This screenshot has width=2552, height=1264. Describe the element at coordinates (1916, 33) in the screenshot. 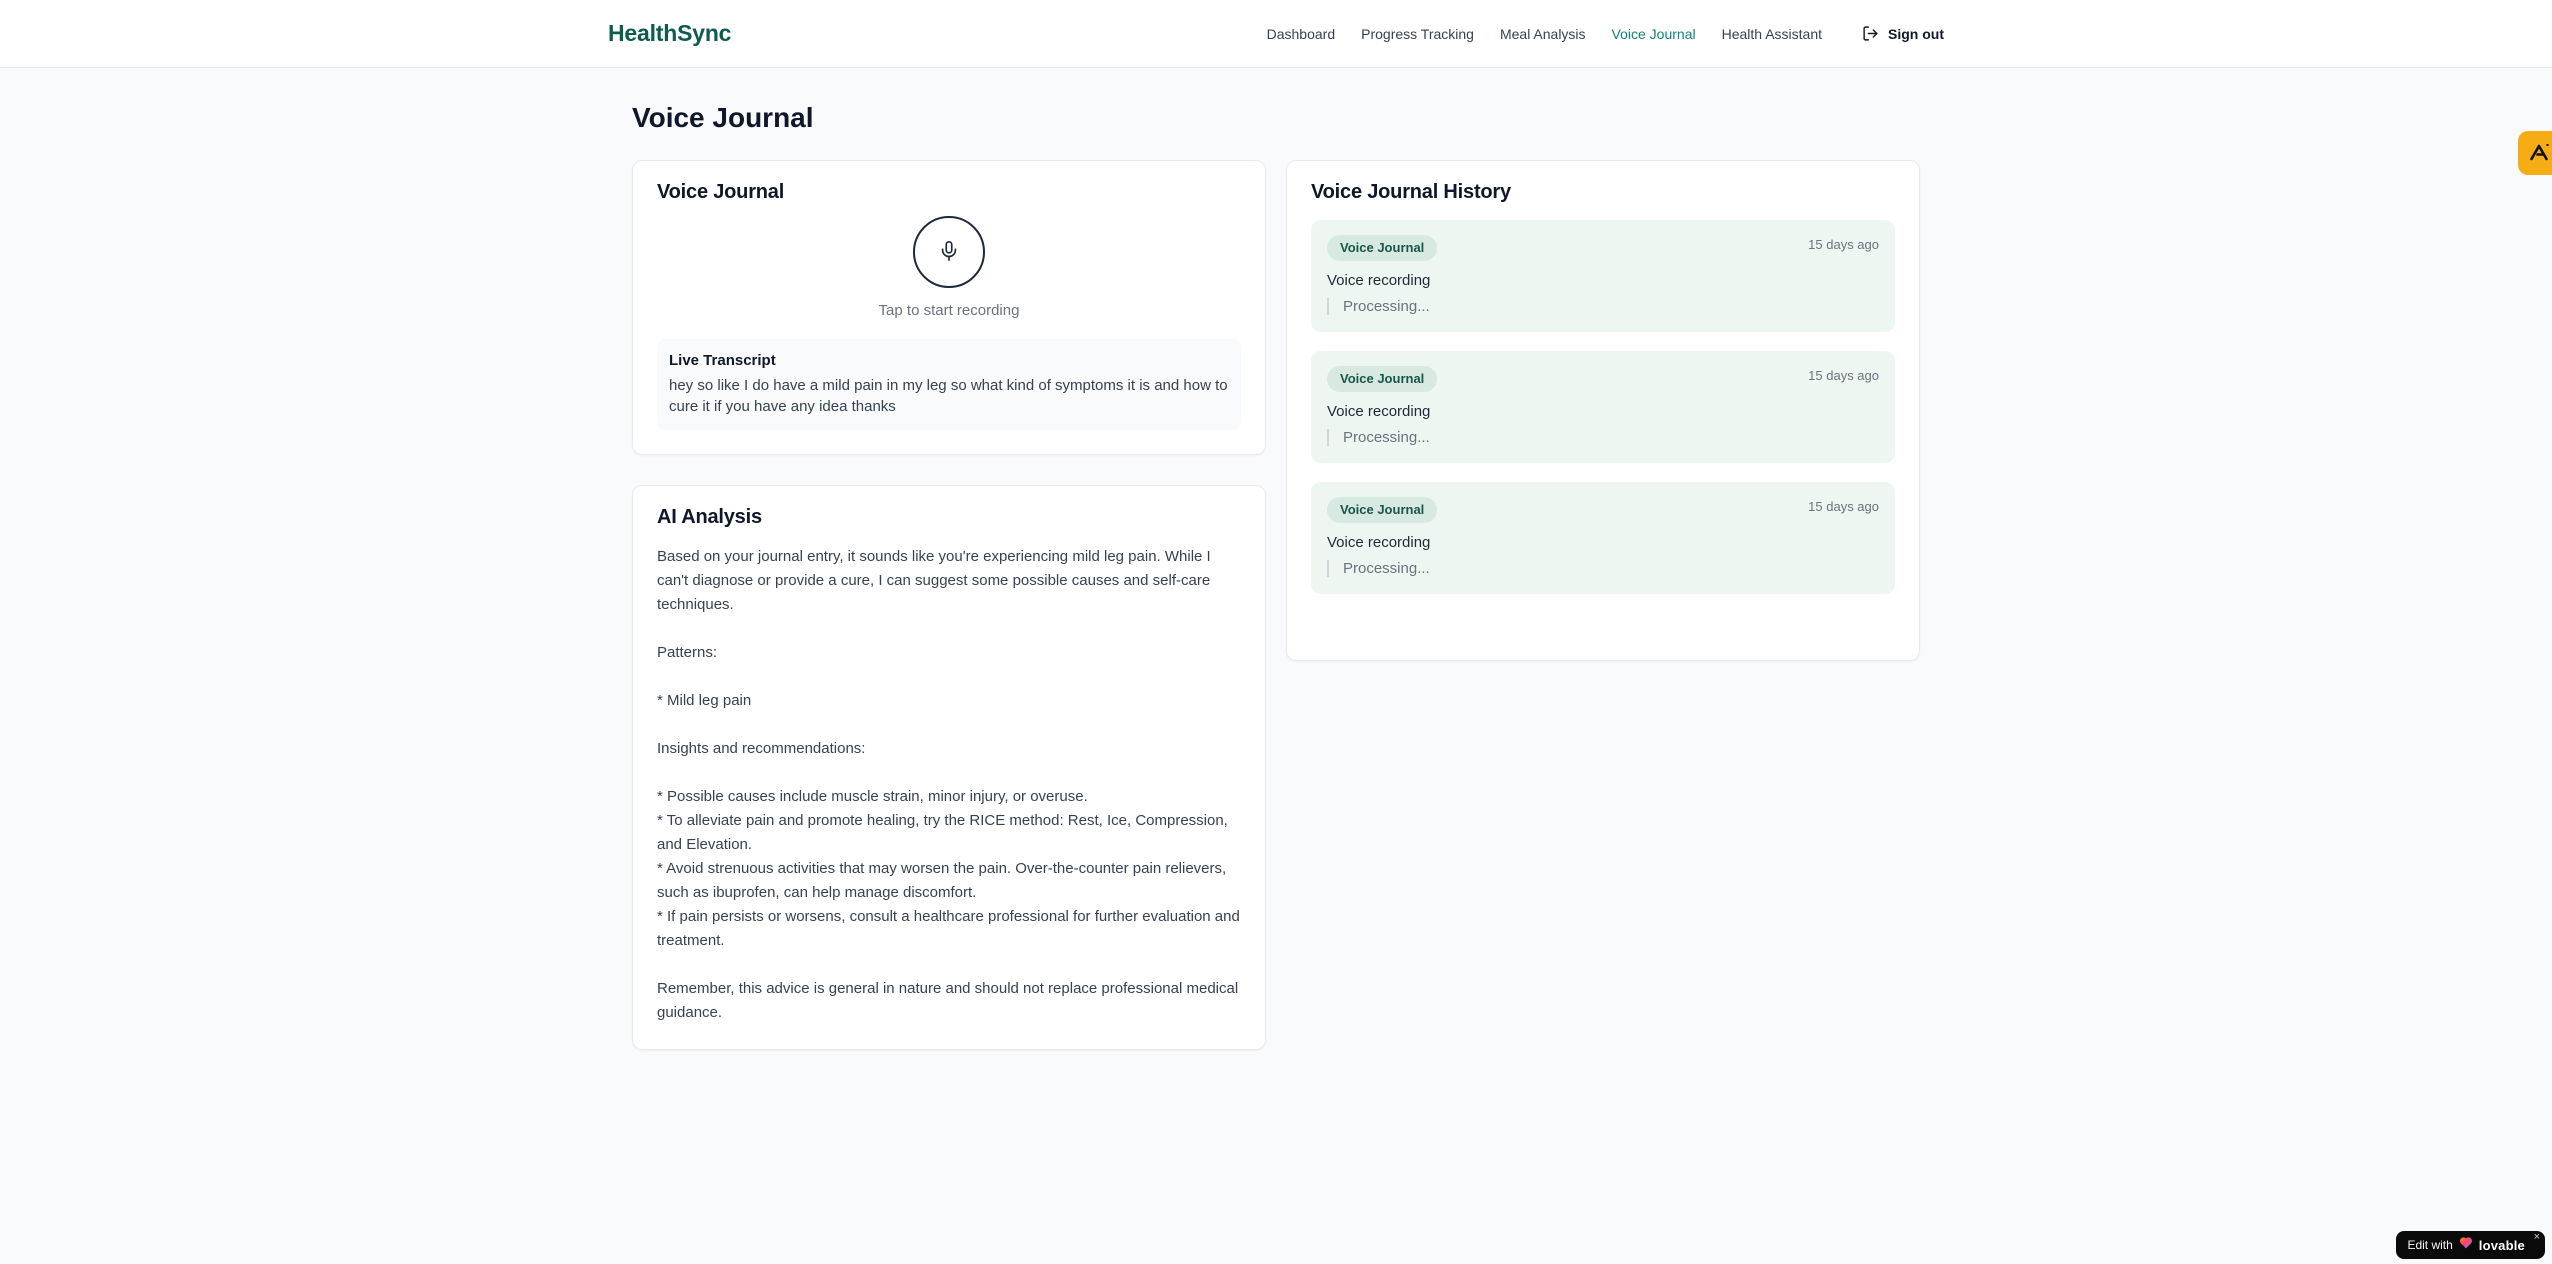

I see `sign-out-label: Sign out` at that location.